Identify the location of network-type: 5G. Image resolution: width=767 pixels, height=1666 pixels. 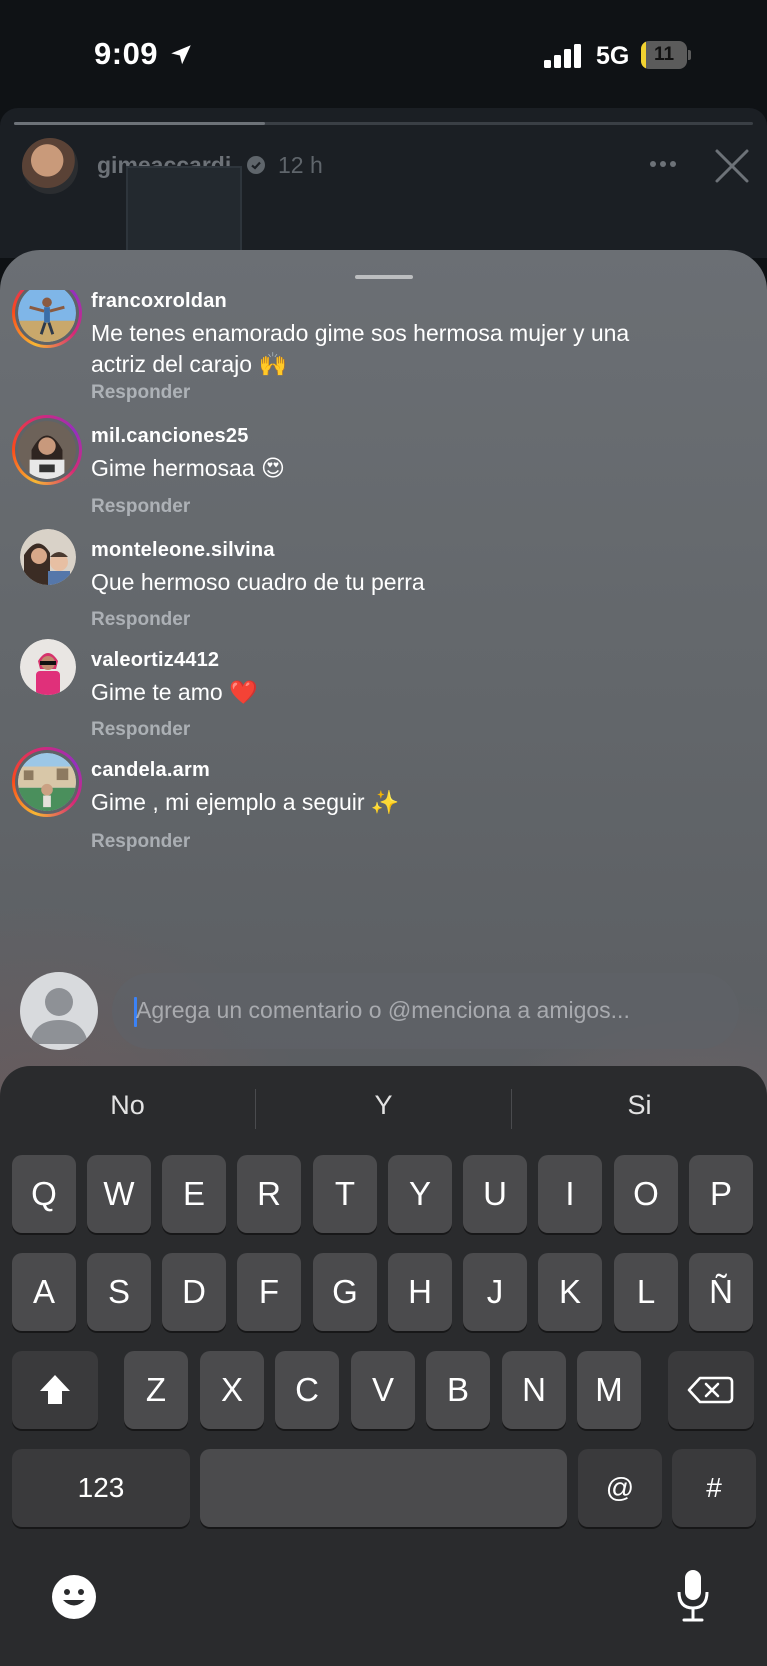
(613, 56).